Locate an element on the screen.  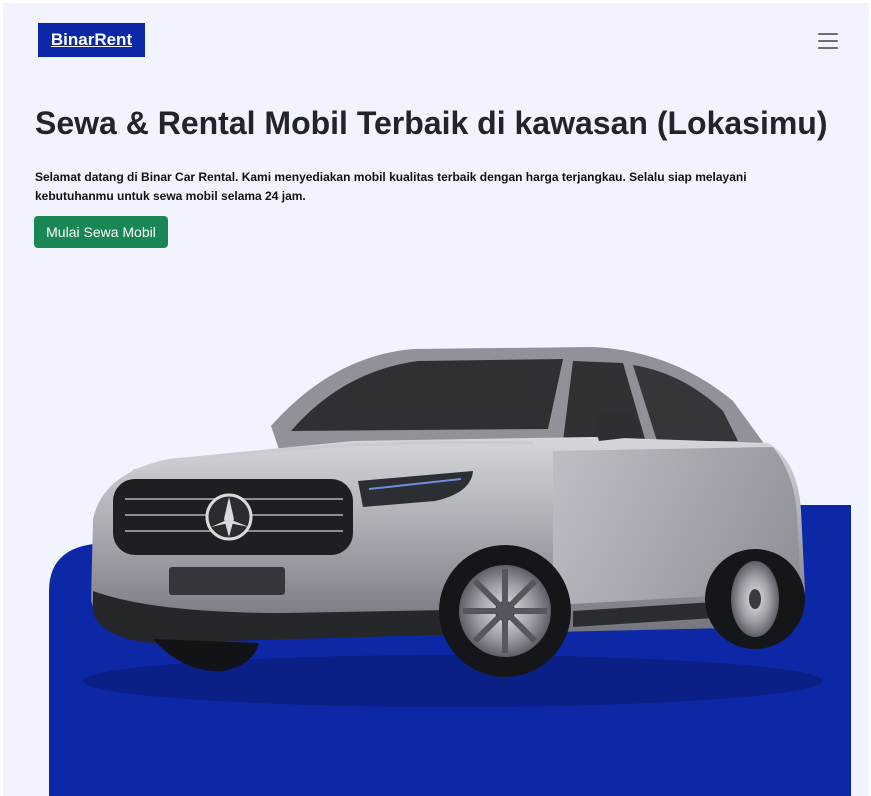
car-windshield is located at coordinates (427, 395).